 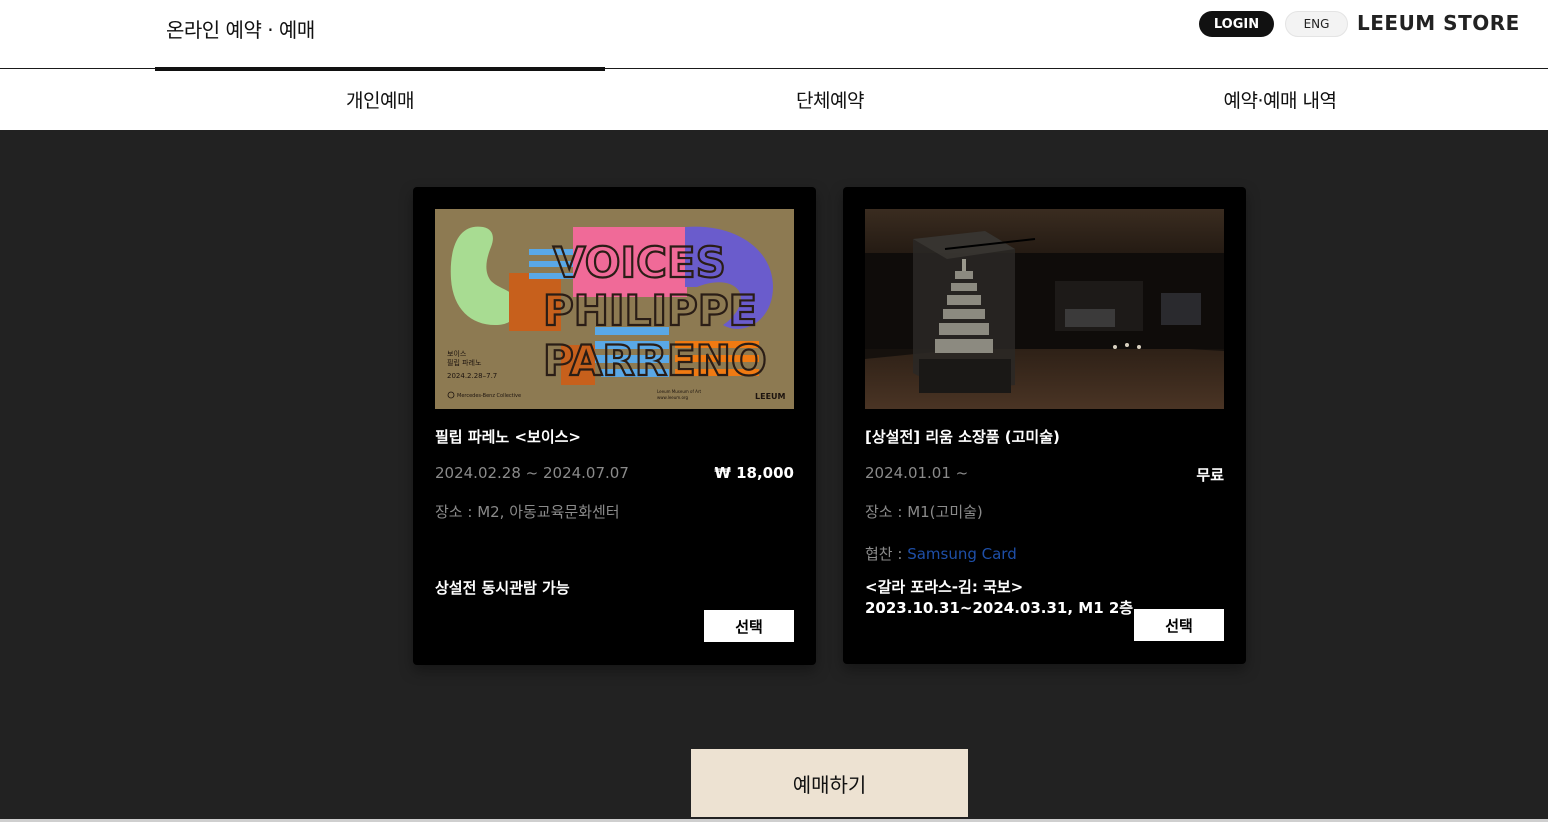 What do you see at coordinates (830, 99) in the screenshot?
I see `tab-group: 단체예약` at bounding box center [830, 99].